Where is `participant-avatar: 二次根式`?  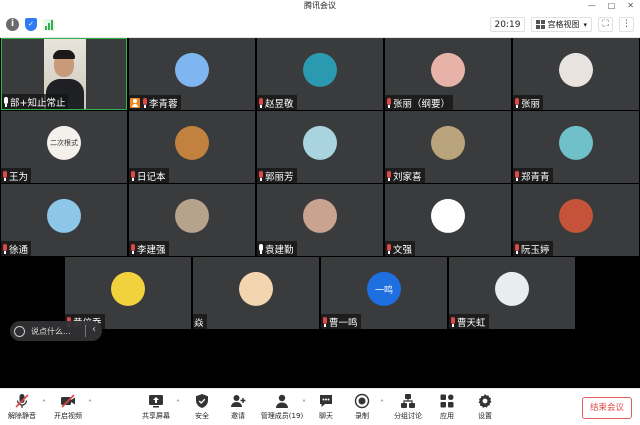 participant-avatar: 二次根式 is located at coordinates (64, 142).